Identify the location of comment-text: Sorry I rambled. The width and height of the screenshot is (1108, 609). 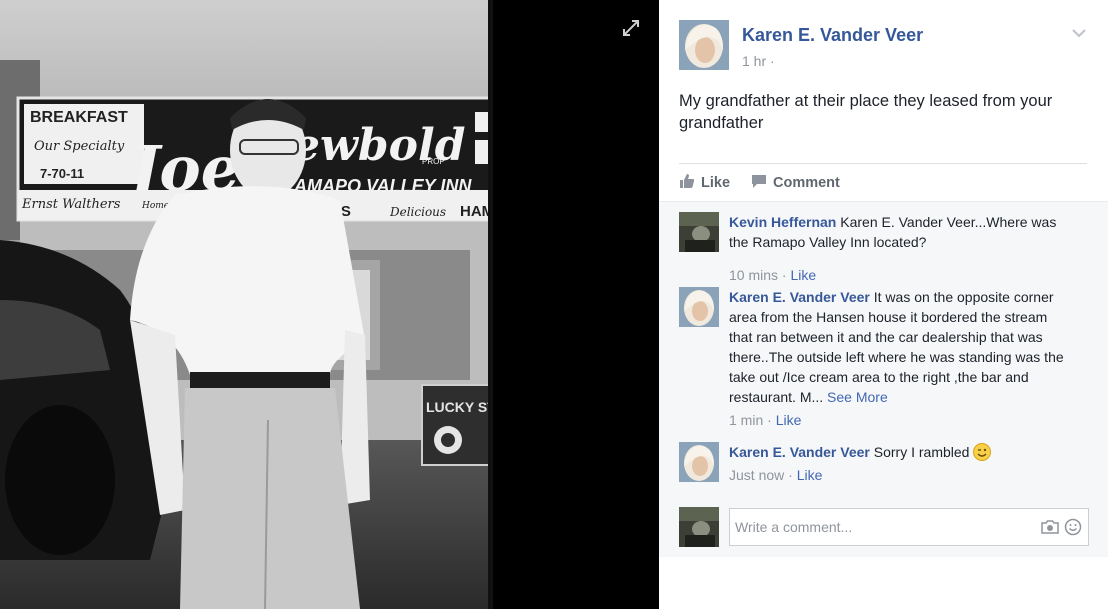
(921, 452).